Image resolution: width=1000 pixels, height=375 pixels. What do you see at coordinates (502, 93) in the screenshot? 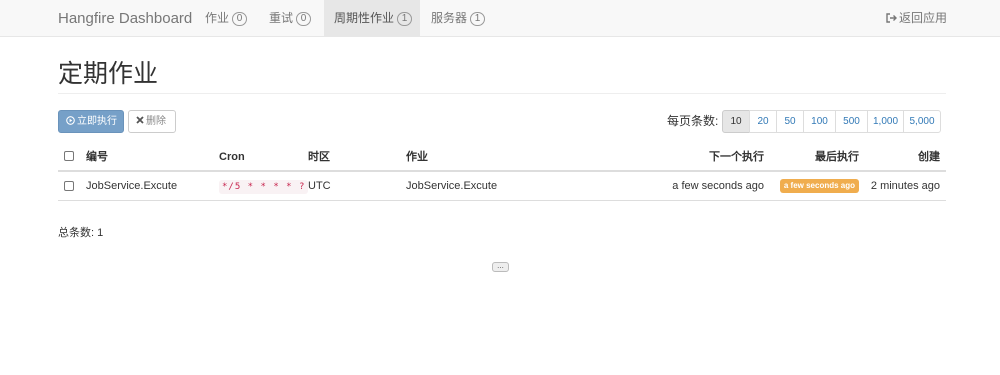
I see `title-divider` at bounding box center [502, 93].